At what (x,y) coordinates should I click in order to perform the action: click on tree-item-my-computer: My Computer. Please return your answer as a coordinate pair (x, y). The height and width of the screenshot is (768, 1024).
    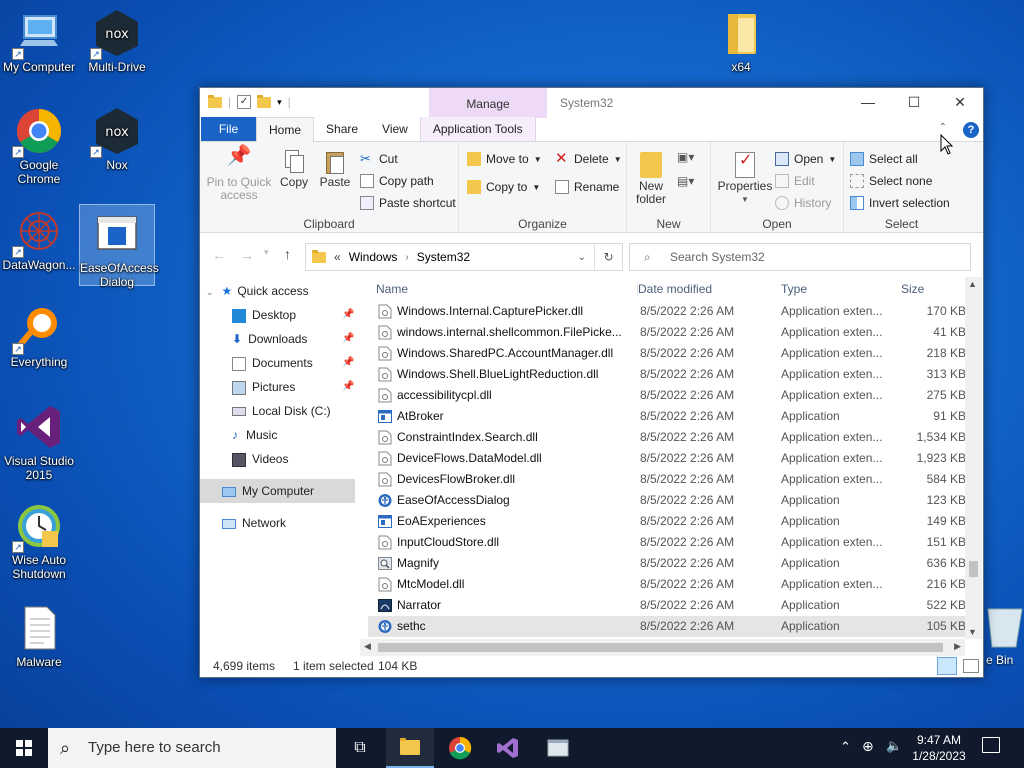
    Looking at the image, I should click on (277, 491).